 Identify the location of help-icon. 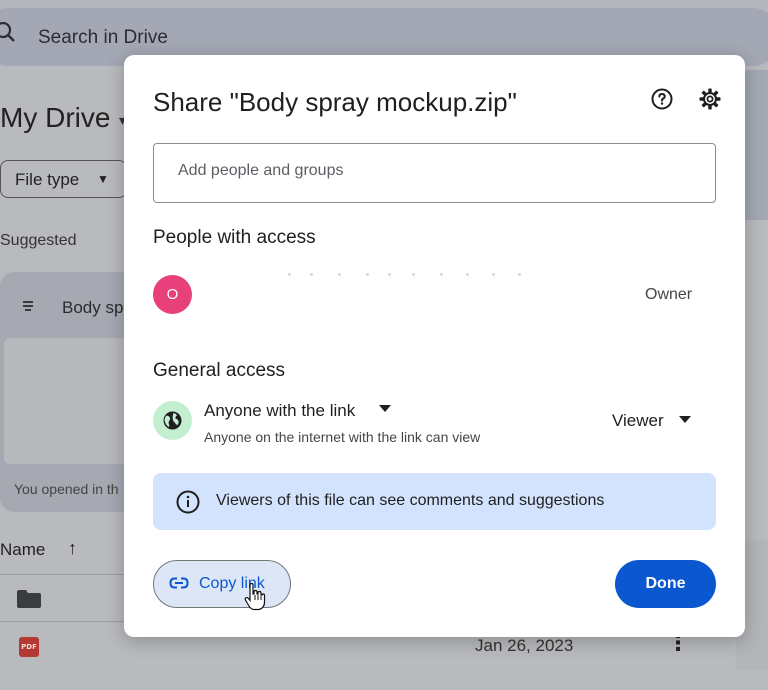
(662, 99).